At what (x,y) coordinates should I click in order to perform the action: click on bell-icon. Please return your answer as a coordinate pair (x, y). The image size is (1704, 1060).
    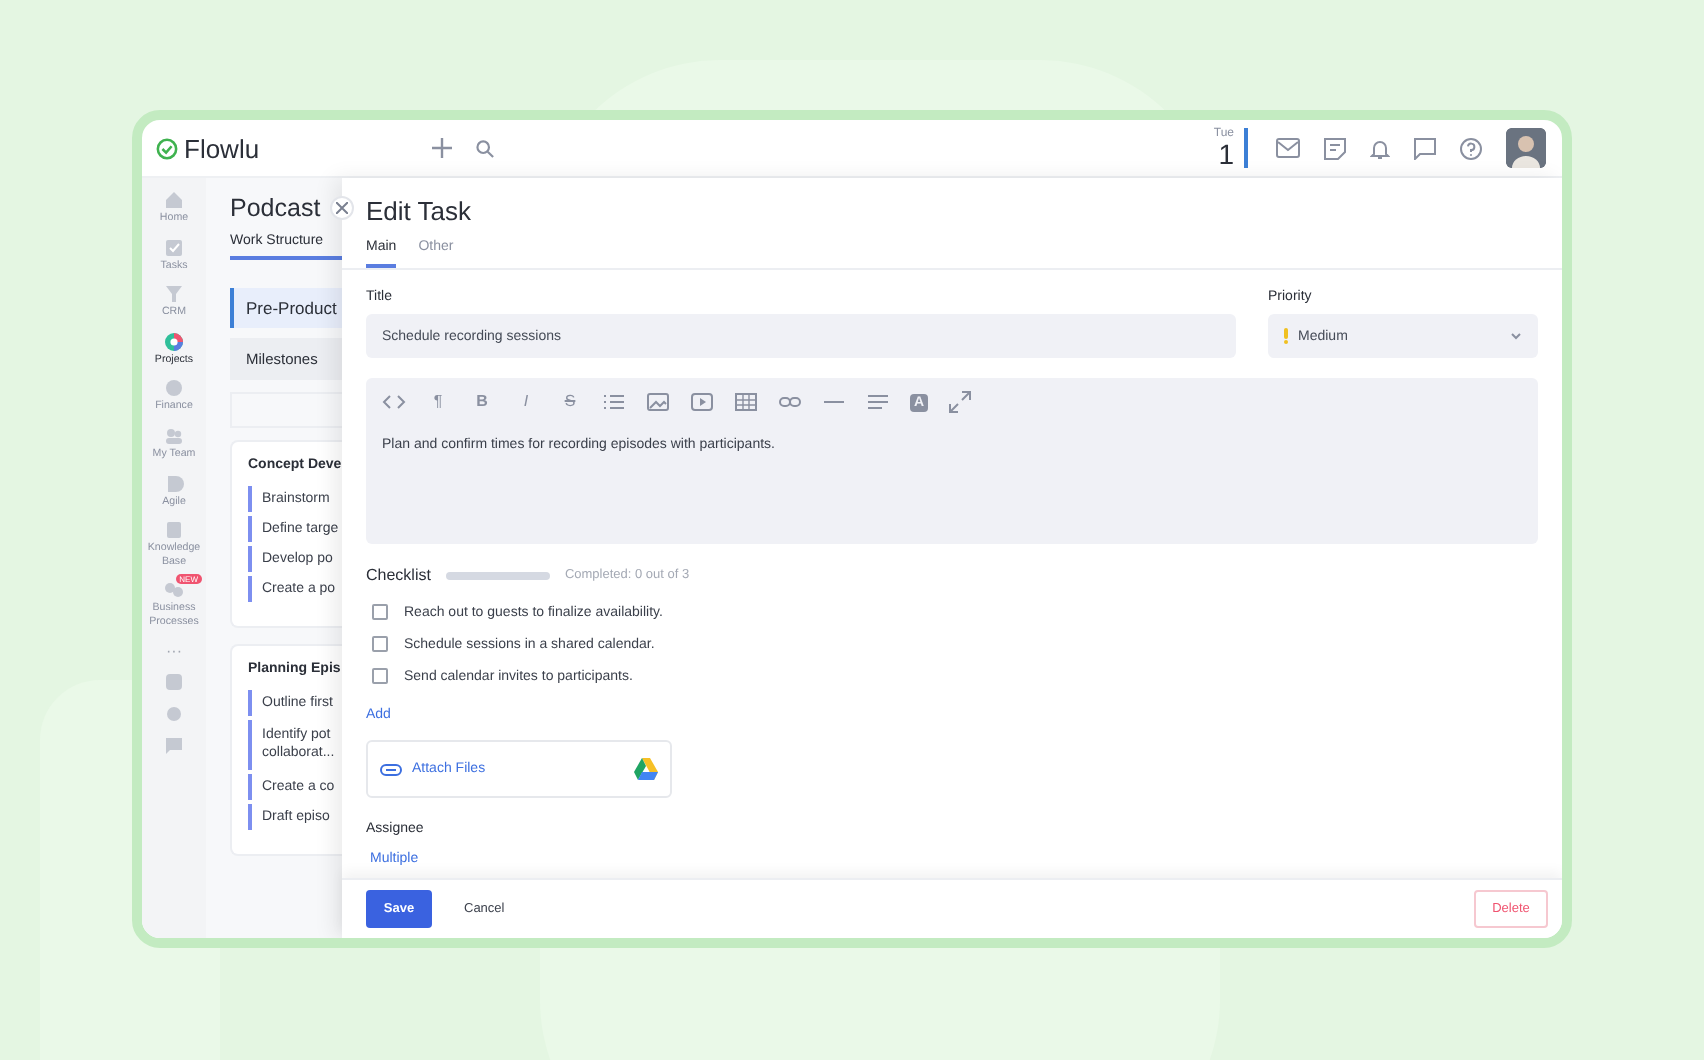
    Looking at the image, I should click on (1380, 148).